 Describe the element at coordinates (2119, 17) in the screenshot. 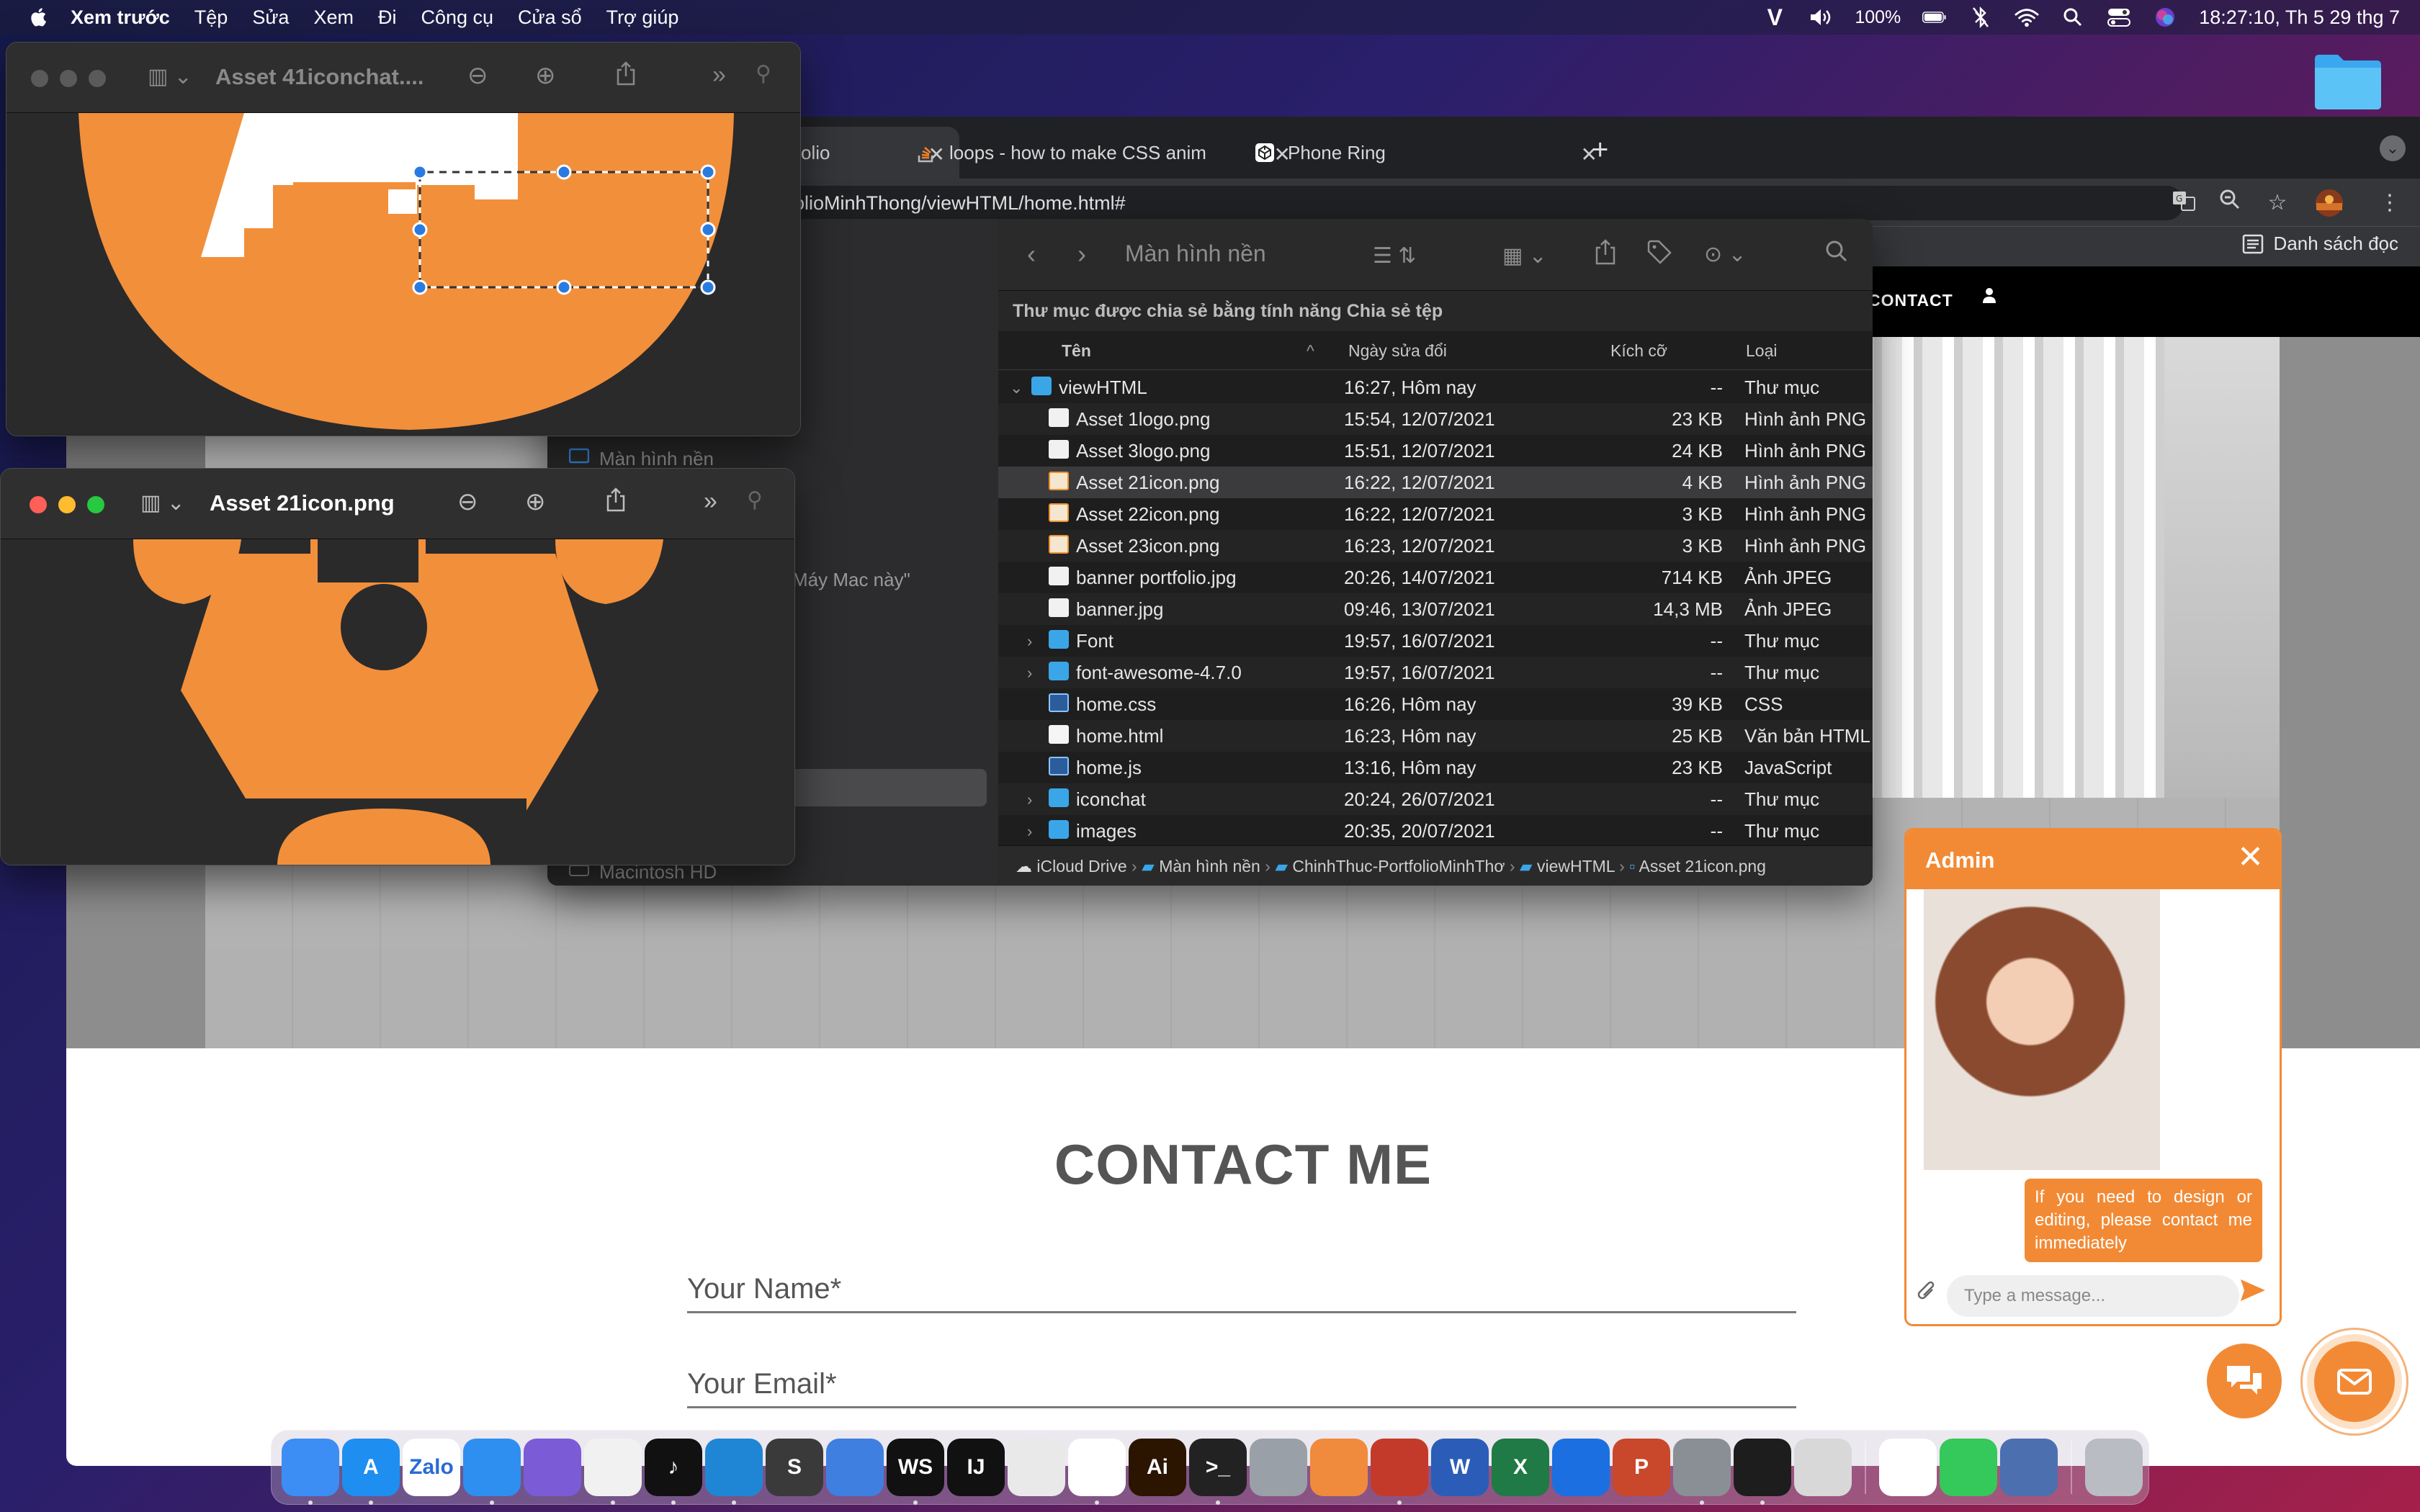

I see `control-center-icon` at that location.